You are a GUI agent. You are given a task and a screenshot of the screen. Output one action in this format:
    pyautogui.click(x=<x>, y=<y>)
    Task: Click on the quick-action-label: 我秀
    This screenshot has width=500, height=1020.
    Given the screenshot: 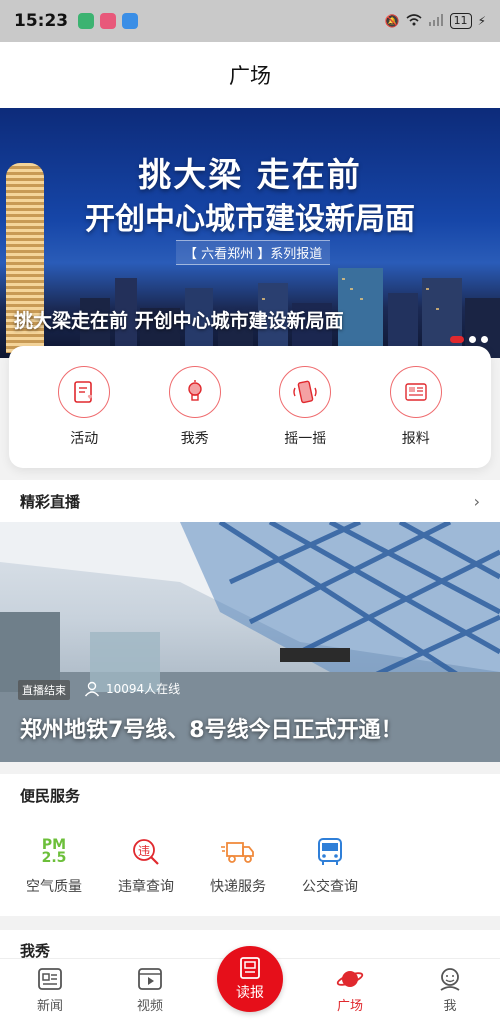 What is the action you would take?
    pyautogui.click(x=194, y=439)
    